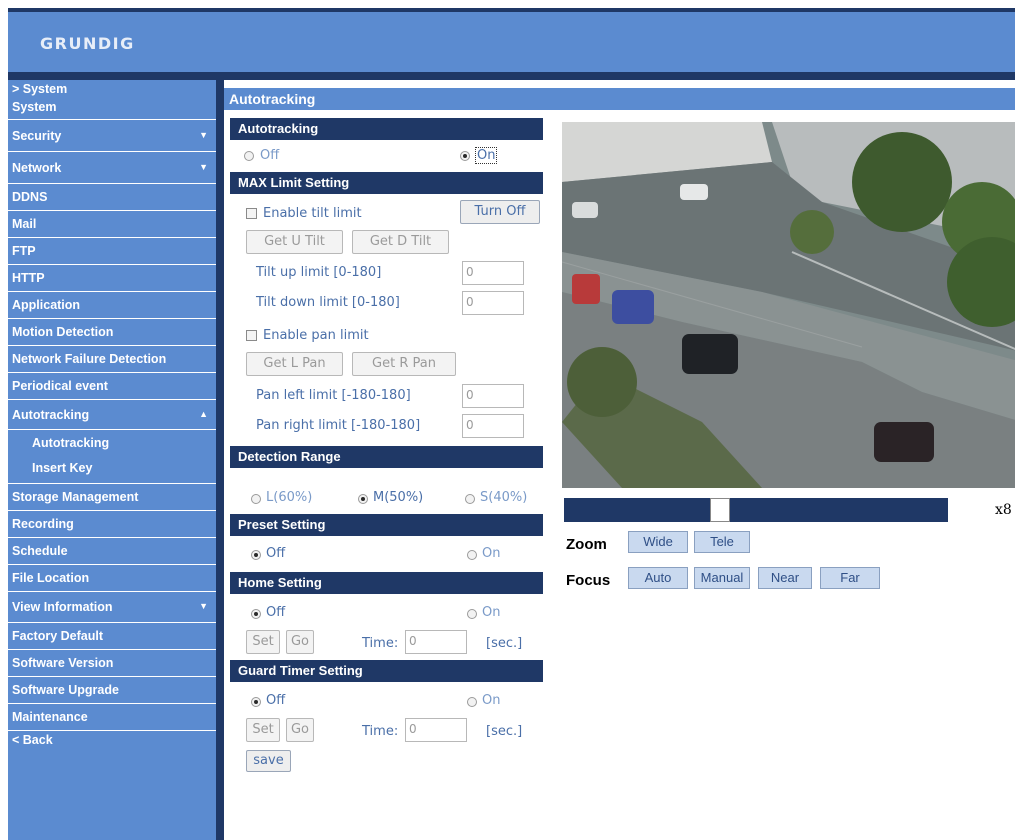 The width and height of the screenshot is (1015, 840). What do you see at coordinates (493, 426) in the screenshot?
I see `pan-right-limit-input: 0` at bounding box center [493, 426].